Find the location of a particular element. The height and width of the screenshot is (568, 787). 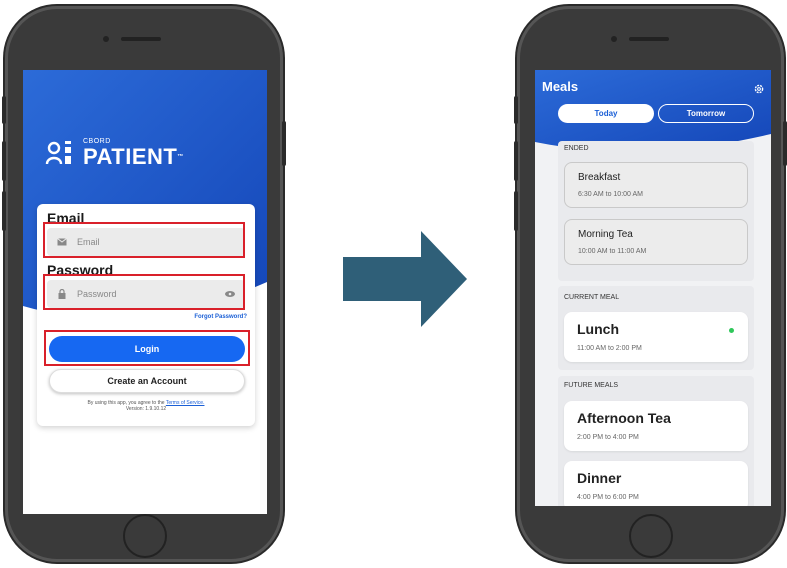

meal-card-afternoon-tea: Afternoon Tea 2:00 PM to 4:00 PM is located at coordinates (656, 426).